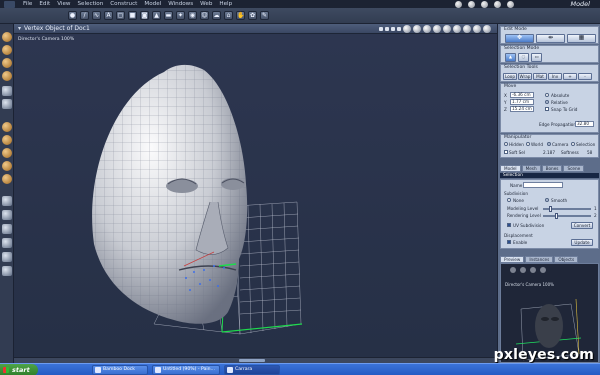 The image size is (600, 375). Describe the element at coordinates (525, 76) in the screenshot. I see `wrap-button: Wrap` at that location.